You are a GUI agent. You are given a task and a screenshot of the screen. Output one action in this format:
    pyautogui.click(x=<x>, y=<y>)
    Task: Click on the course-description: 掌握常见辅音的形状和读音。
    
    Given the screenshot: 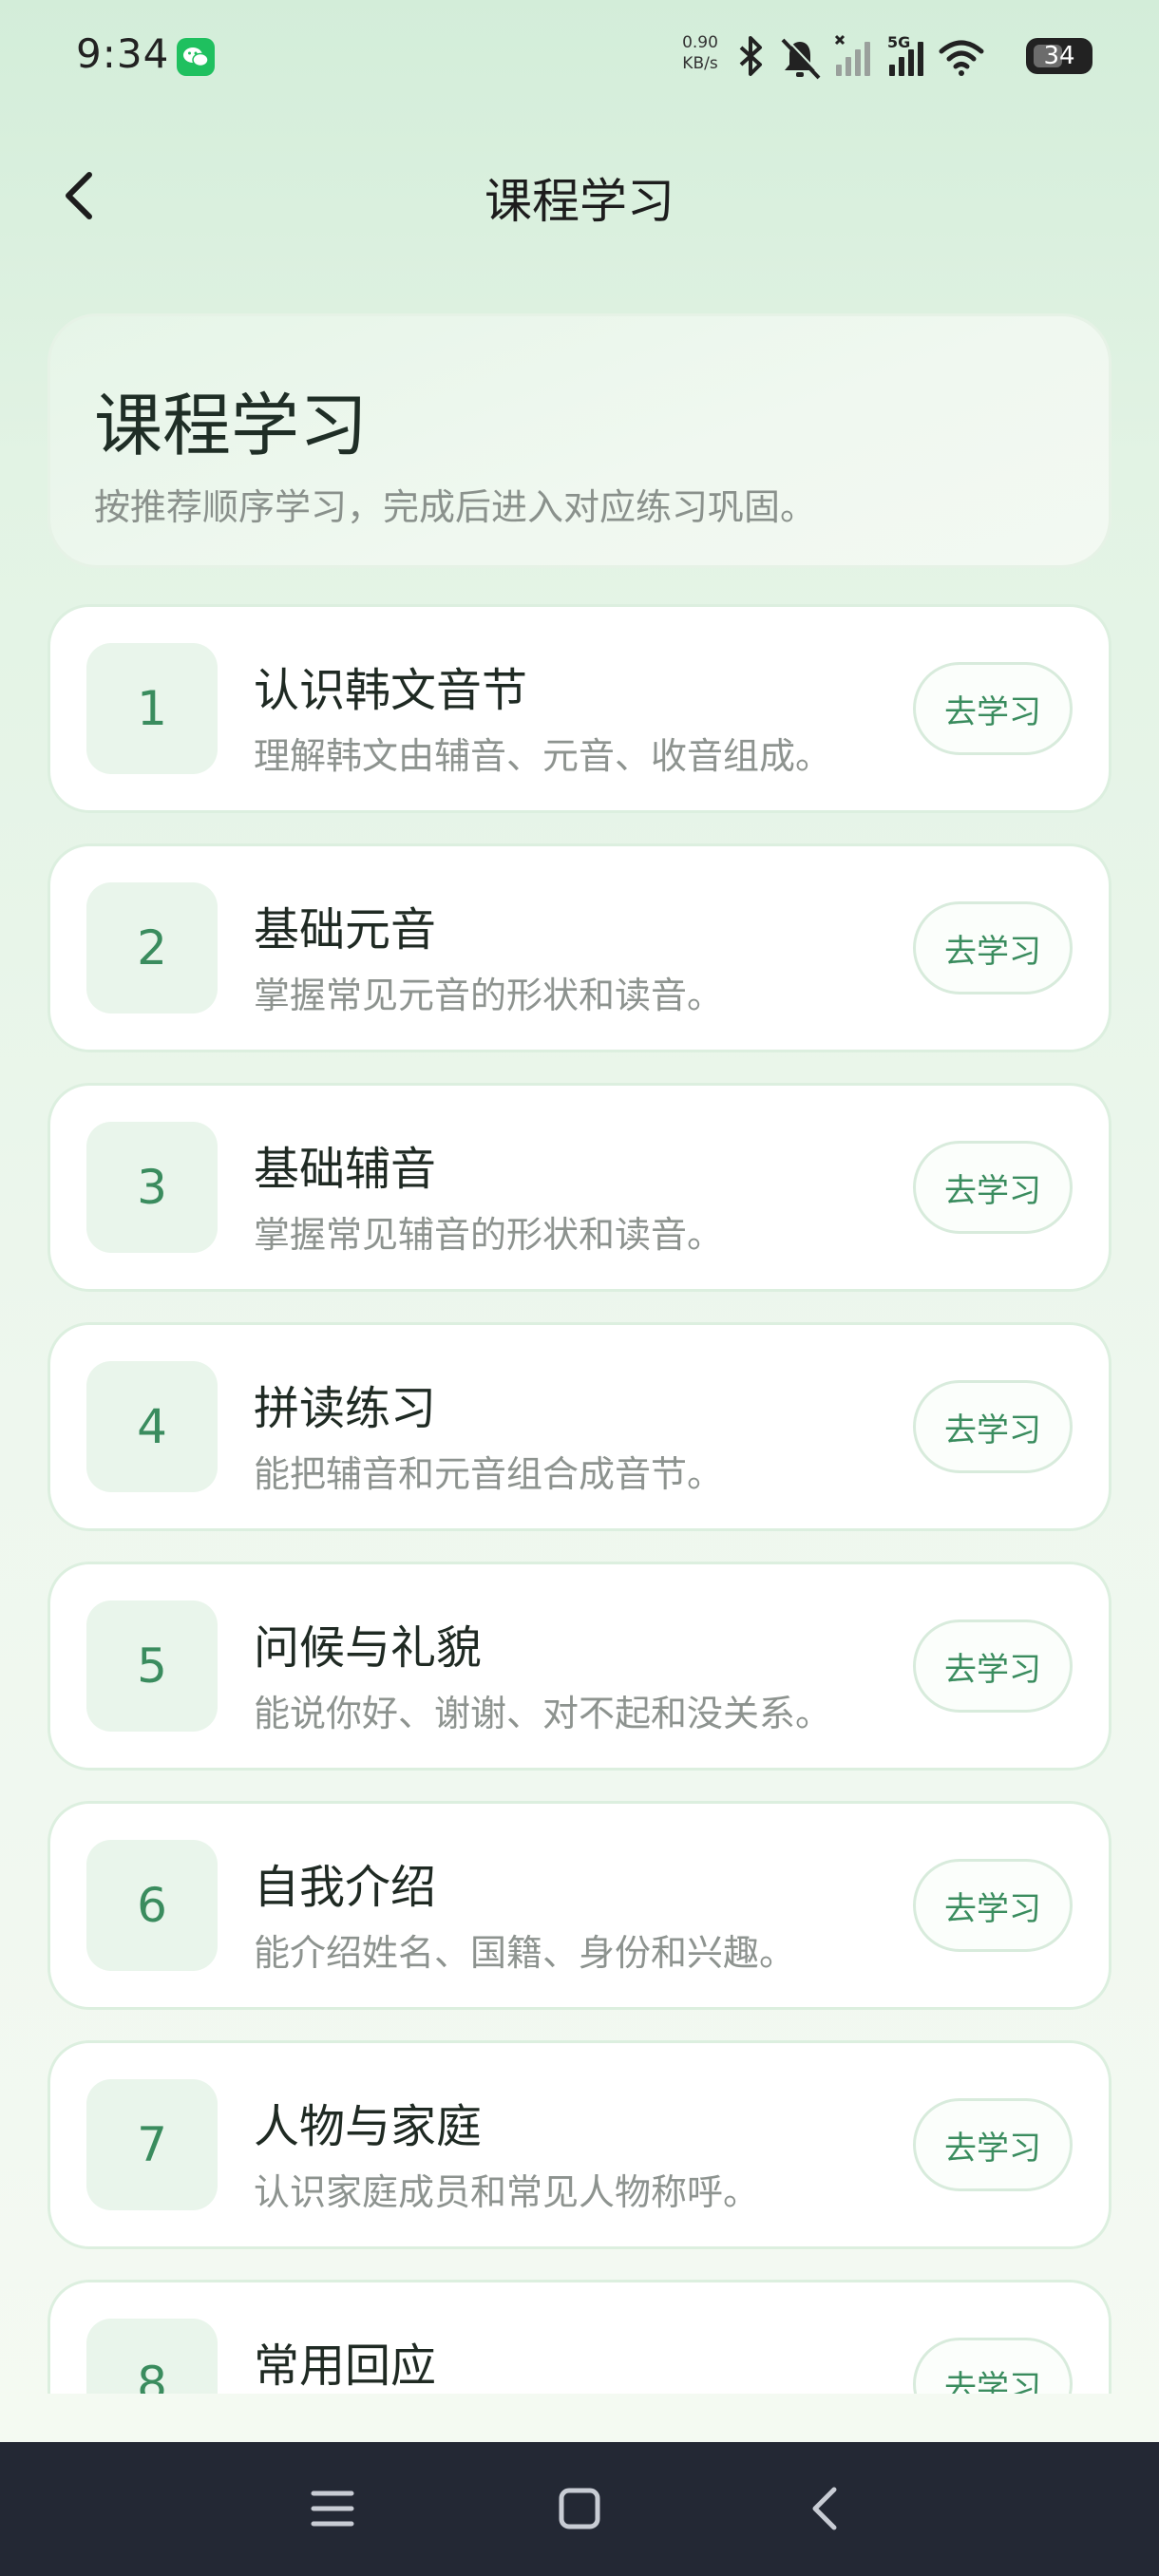 What is the action you would take?
    pyautogui.click(x=489, y=1235)
    